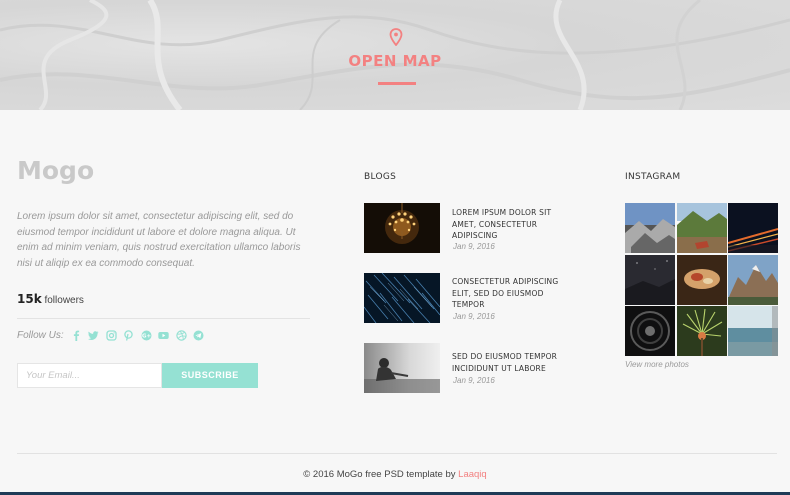 This screenshot has width=790, height=495. Describe the element at coordinates (163, 335) in the screenshot. I see `youtube-icon` at that location.